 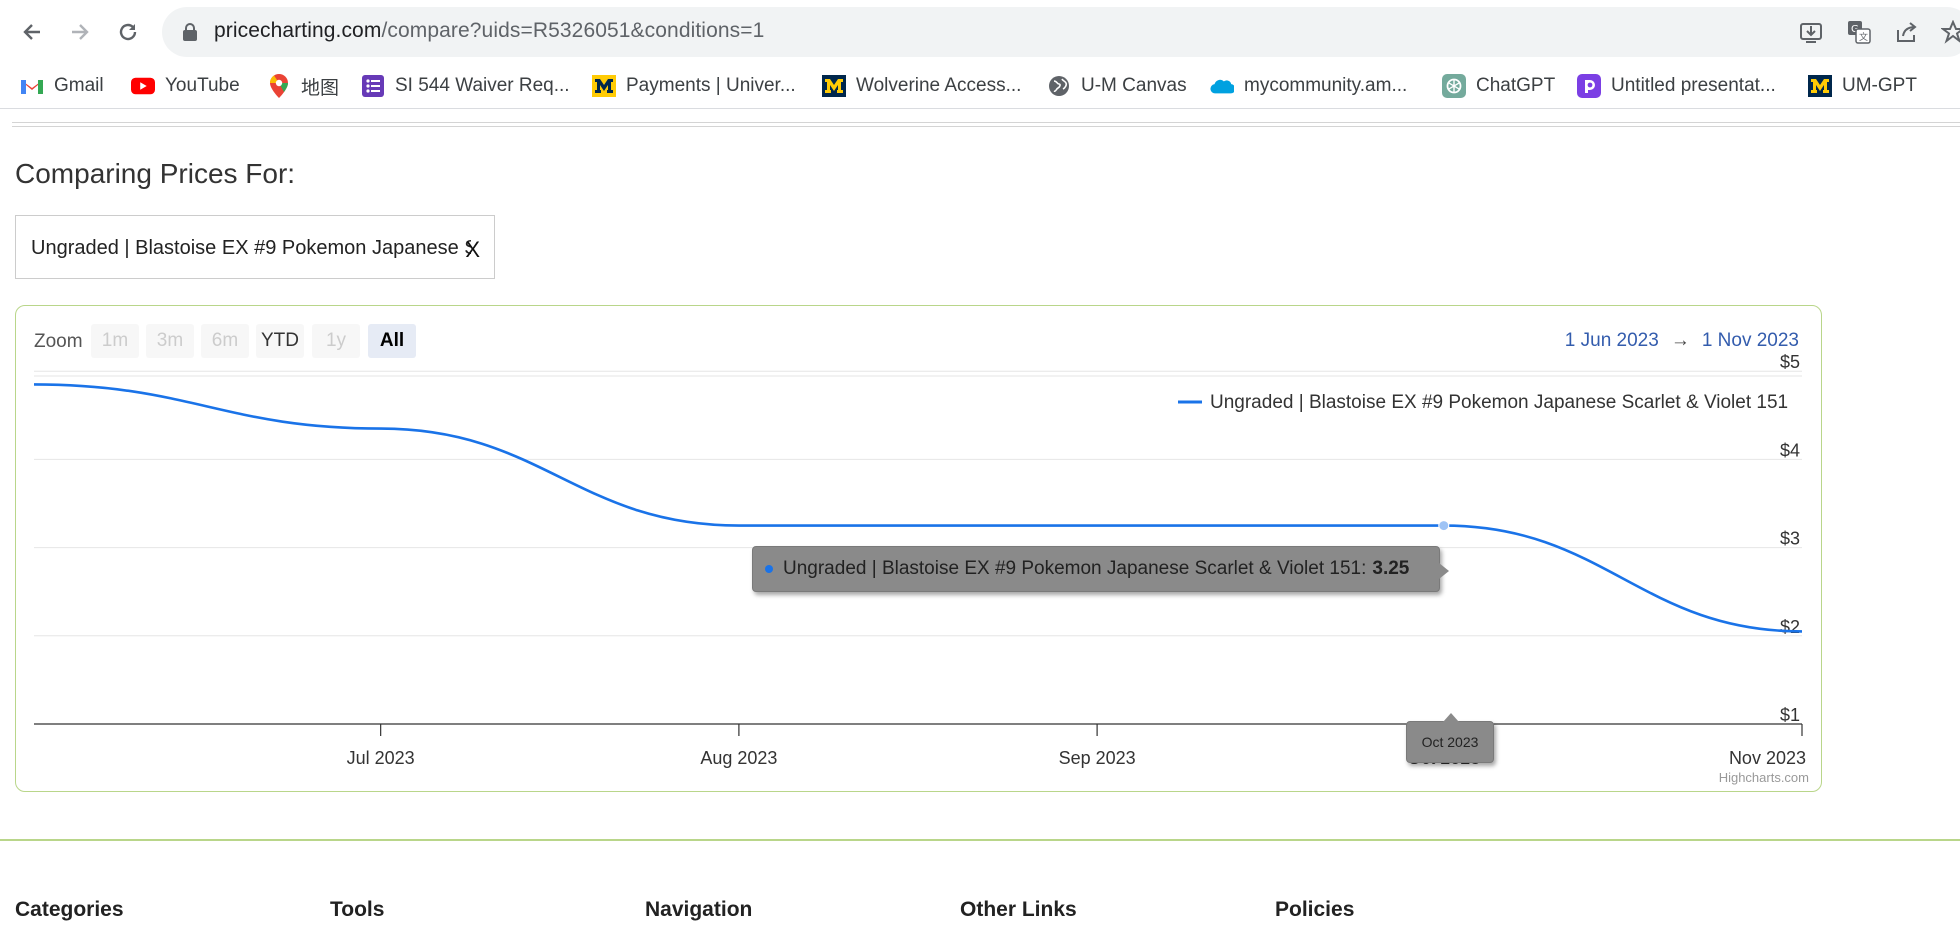 I want to click on remove-item-button: X, so click(x=472, y=250).